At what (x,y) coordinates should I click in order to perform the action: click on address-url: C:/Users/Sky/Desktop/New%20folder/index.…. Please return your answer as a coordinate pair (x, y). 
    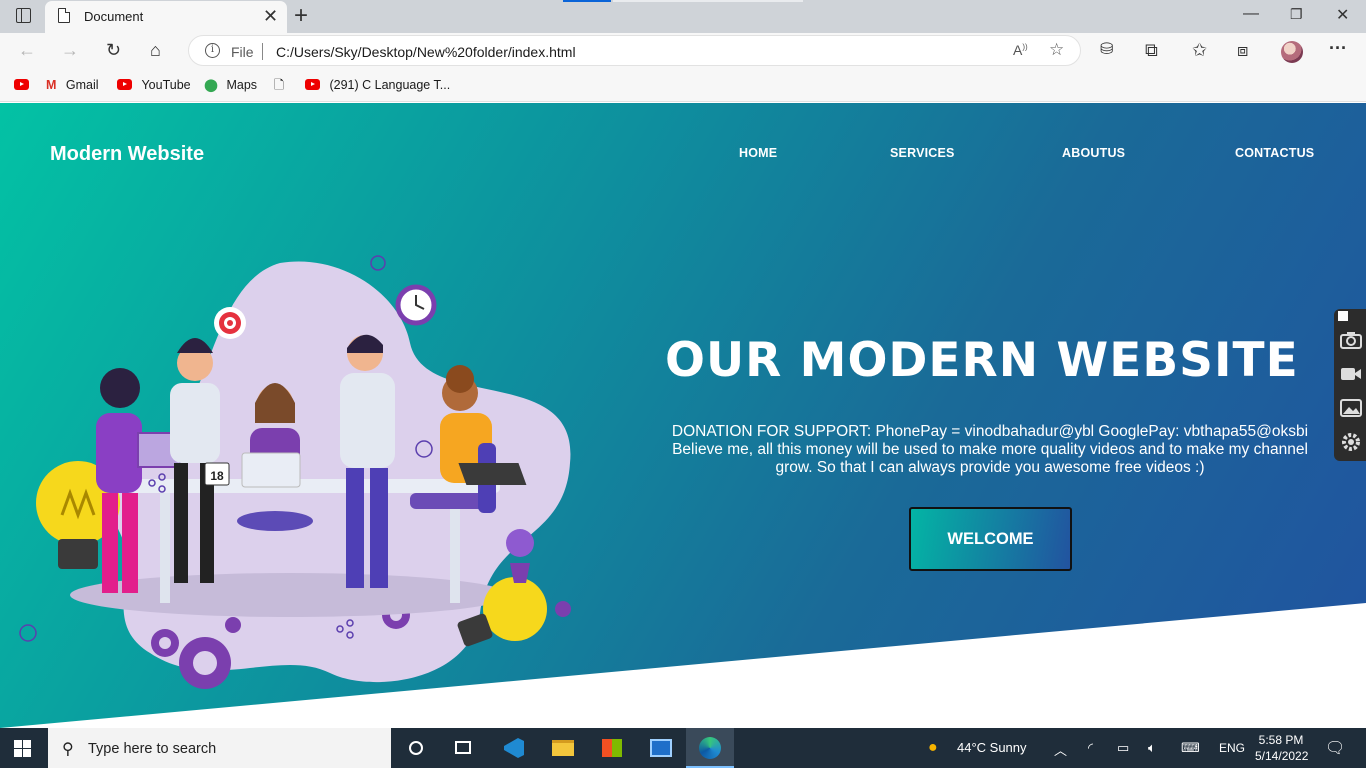
    Looking at the image, I should click on (426, 52).